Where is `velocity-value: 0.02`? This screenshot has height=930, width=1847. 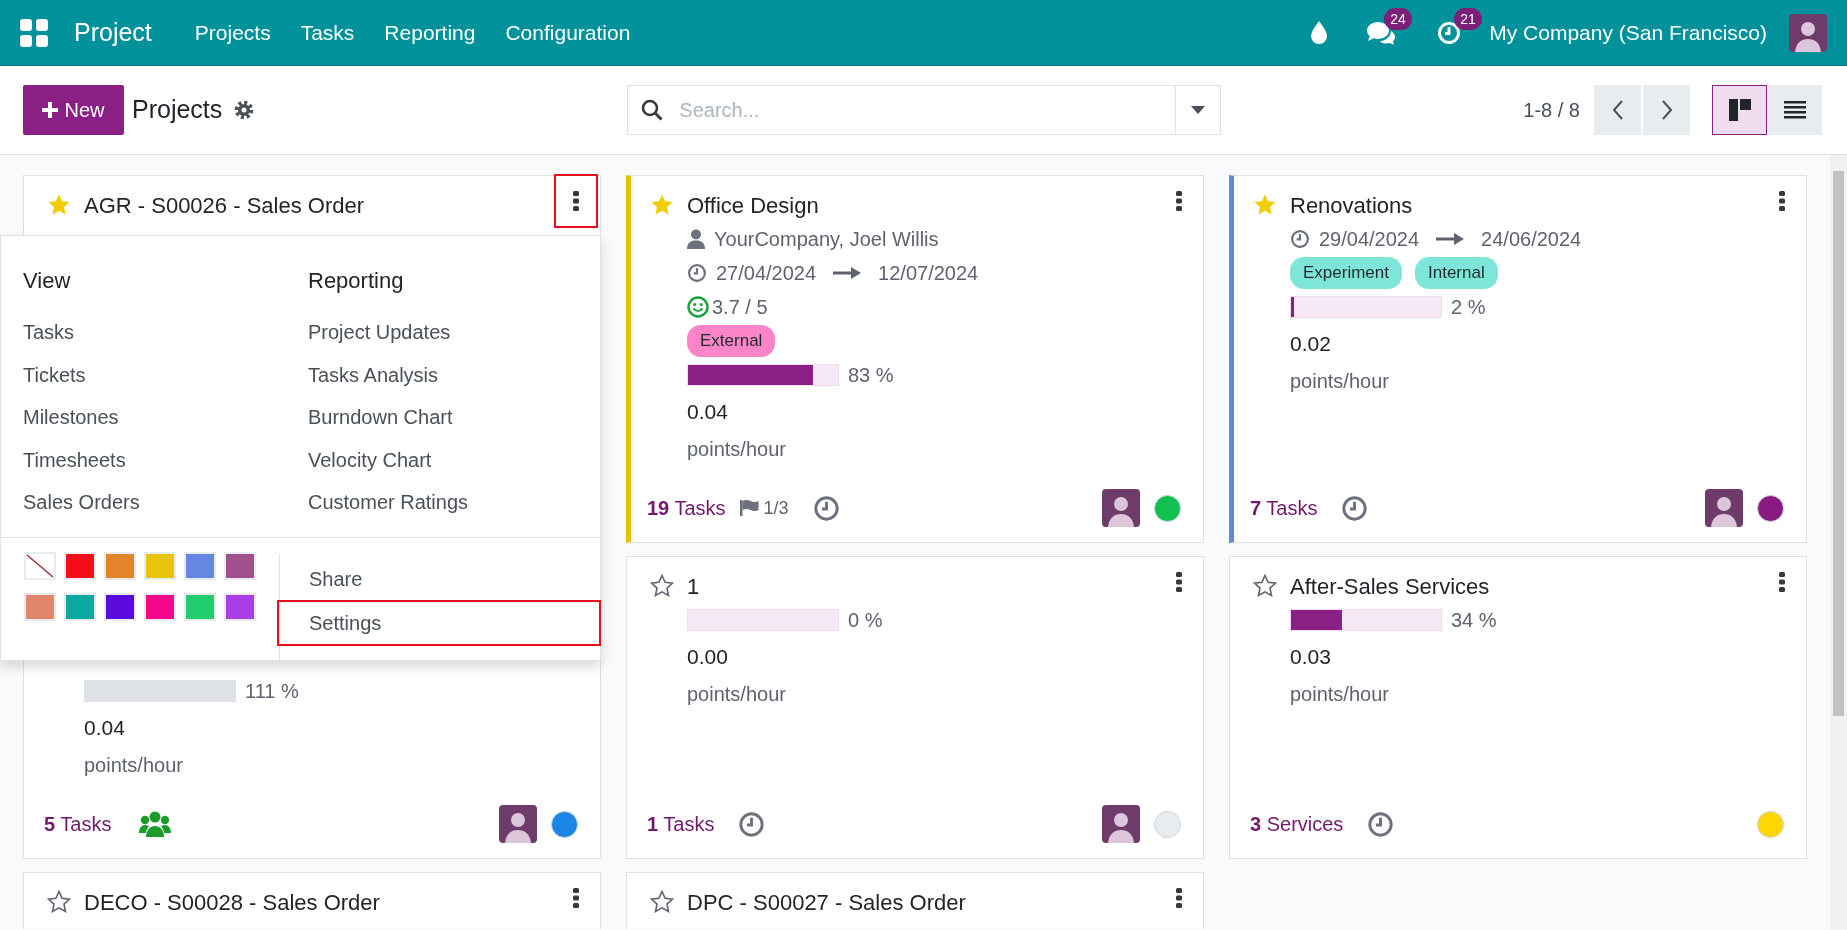 velocity-value: 0.02 is located at coordinates (1311, 344).